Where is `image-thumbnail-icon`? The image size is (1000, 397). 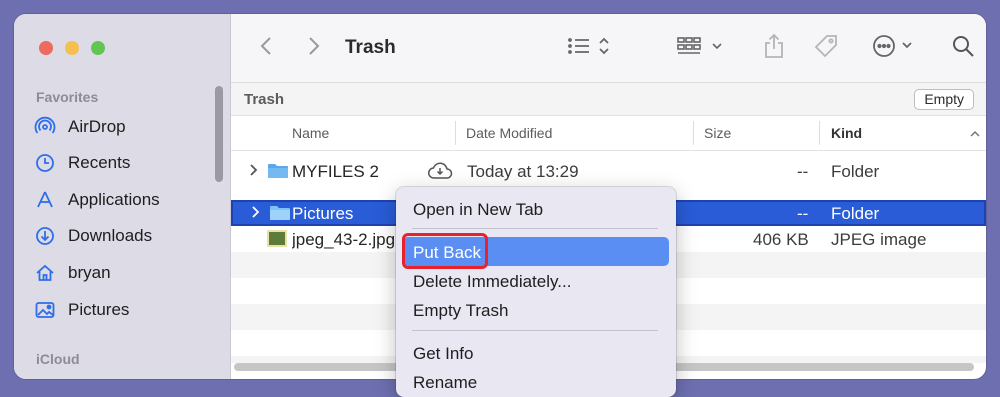
image-thumbnail-icon is located at coordinates (277, 238).